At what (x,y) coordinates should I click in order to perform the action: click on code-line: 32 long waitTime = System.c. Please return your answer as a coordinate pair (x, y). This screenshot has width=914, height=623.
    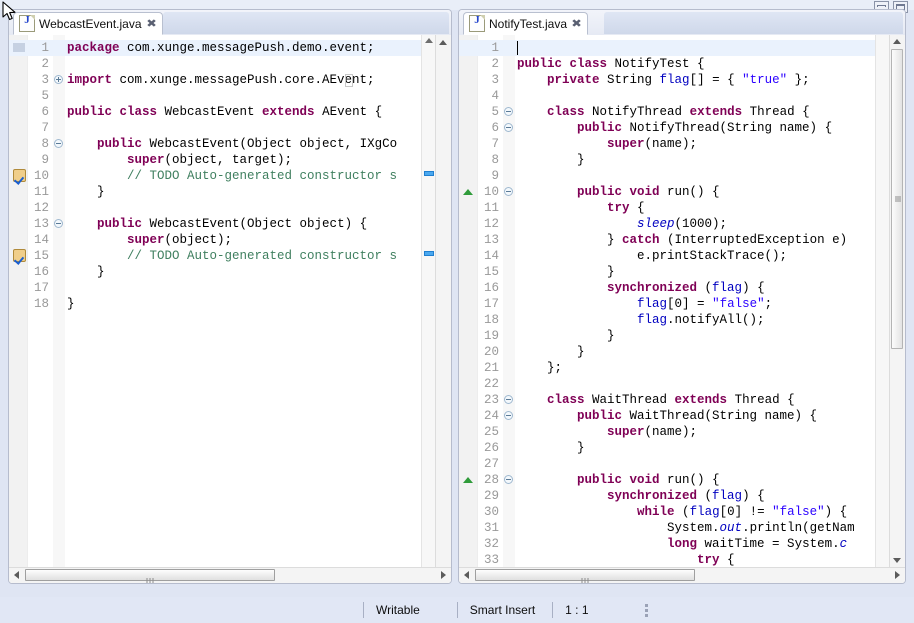
    Looking at the image, I should click on (682, 544).